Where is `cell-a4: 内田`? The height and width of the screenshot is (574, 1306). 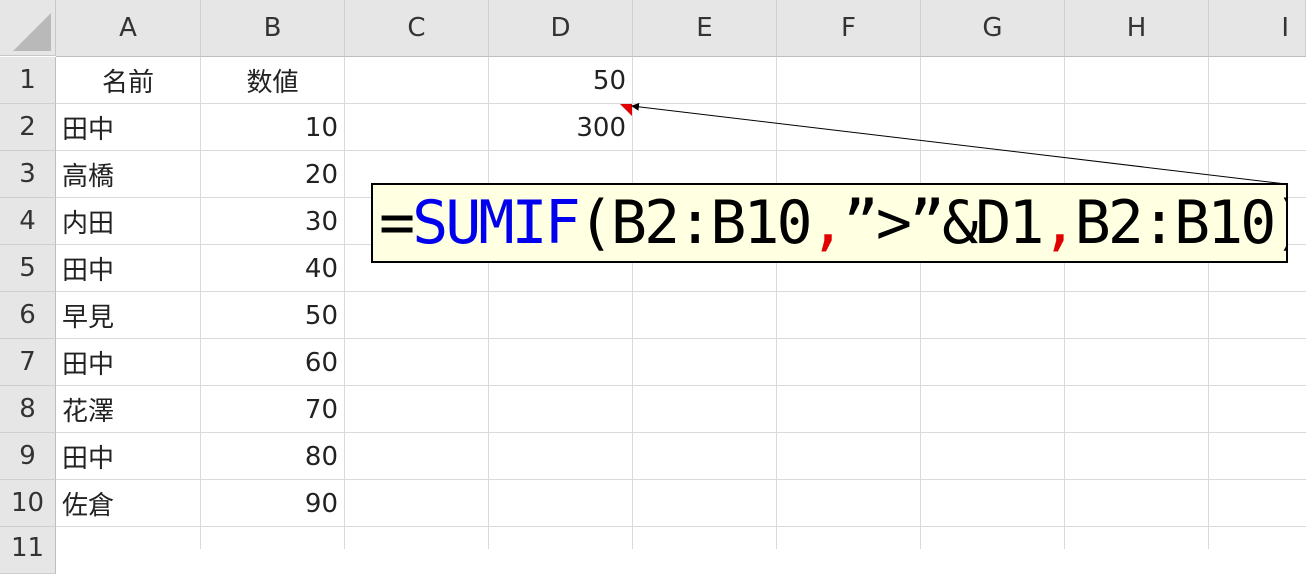 cell-a4: 内田 is located at coordinates (128, 221).